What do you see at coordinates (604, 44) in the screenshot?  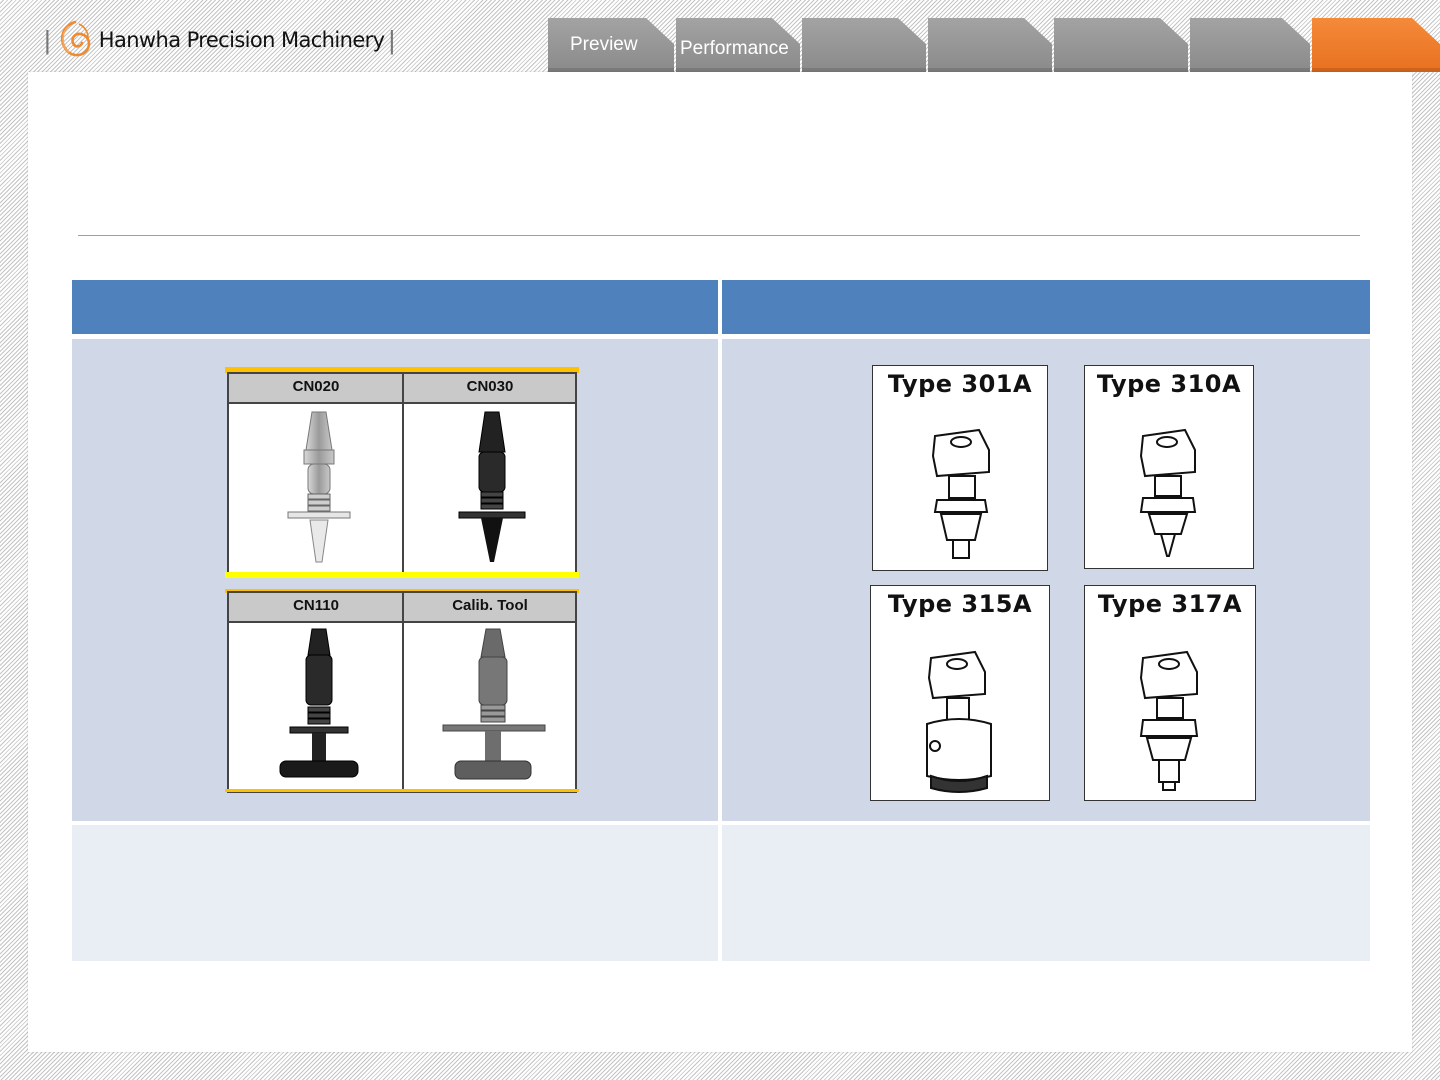 I see `tab-preview-label: Preview` at bounding box center [604, 44].